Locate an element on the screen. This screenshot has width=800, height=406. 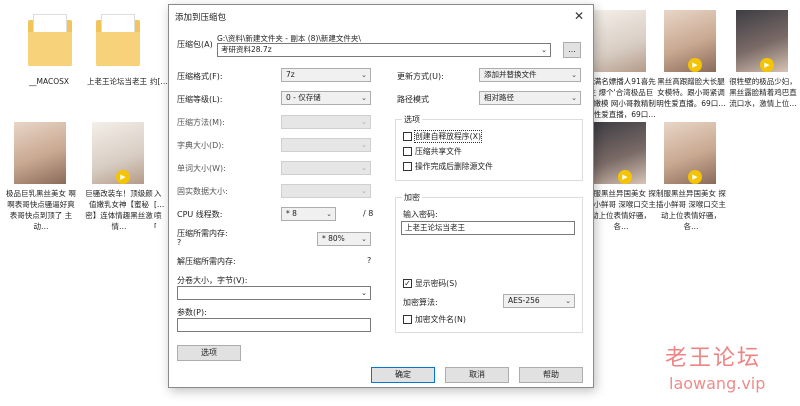
ok-button: 确定 is located at coordinates (403, 375).